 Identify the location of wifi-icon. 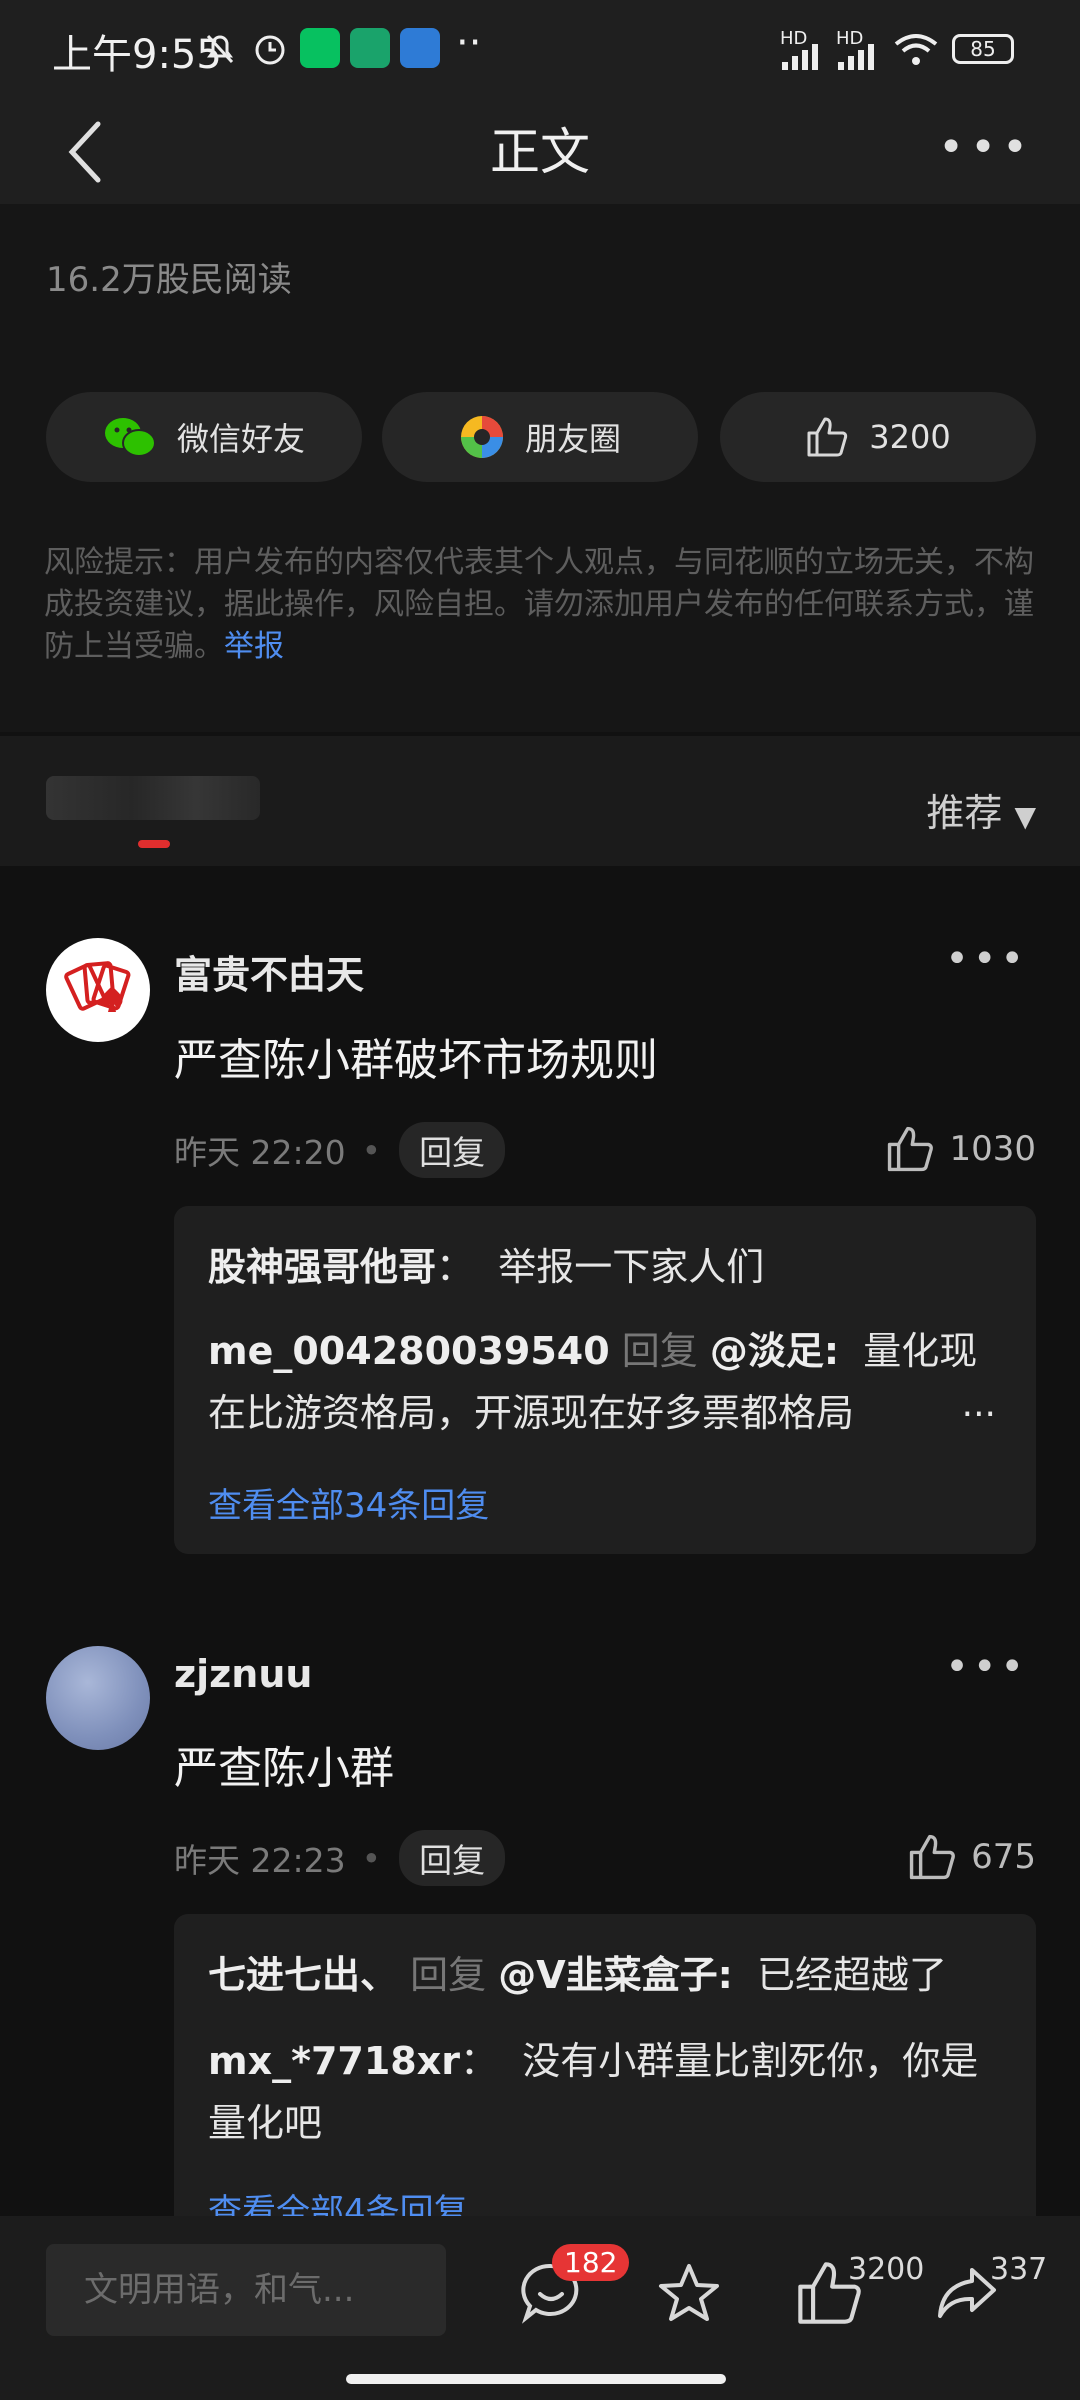
(916, 49).